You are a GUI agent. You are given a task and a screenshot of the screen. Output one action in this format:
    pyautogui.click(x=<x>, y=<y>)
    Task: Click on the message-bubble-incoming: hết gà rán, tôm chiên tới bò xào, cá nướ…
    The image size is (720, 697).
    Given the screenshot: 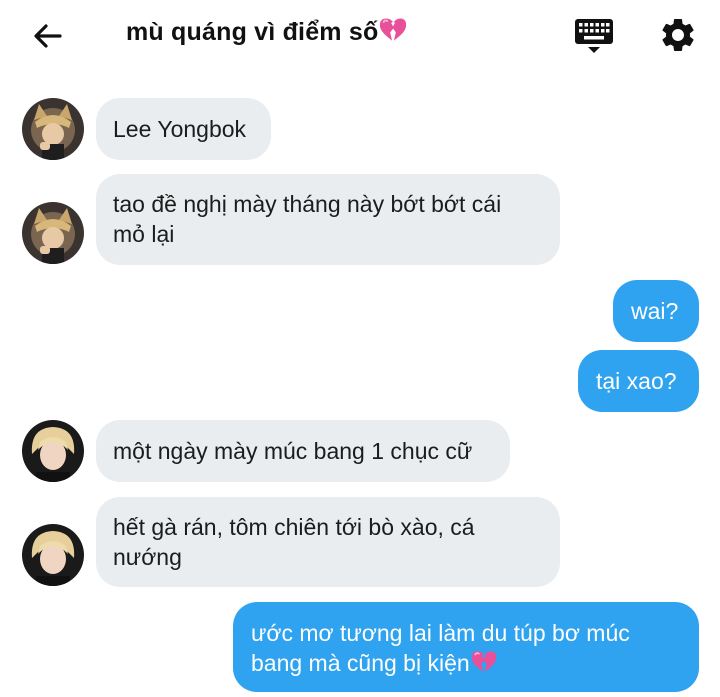 What is the action you would take?
    pyautogui.click(x=328, y=542)
    